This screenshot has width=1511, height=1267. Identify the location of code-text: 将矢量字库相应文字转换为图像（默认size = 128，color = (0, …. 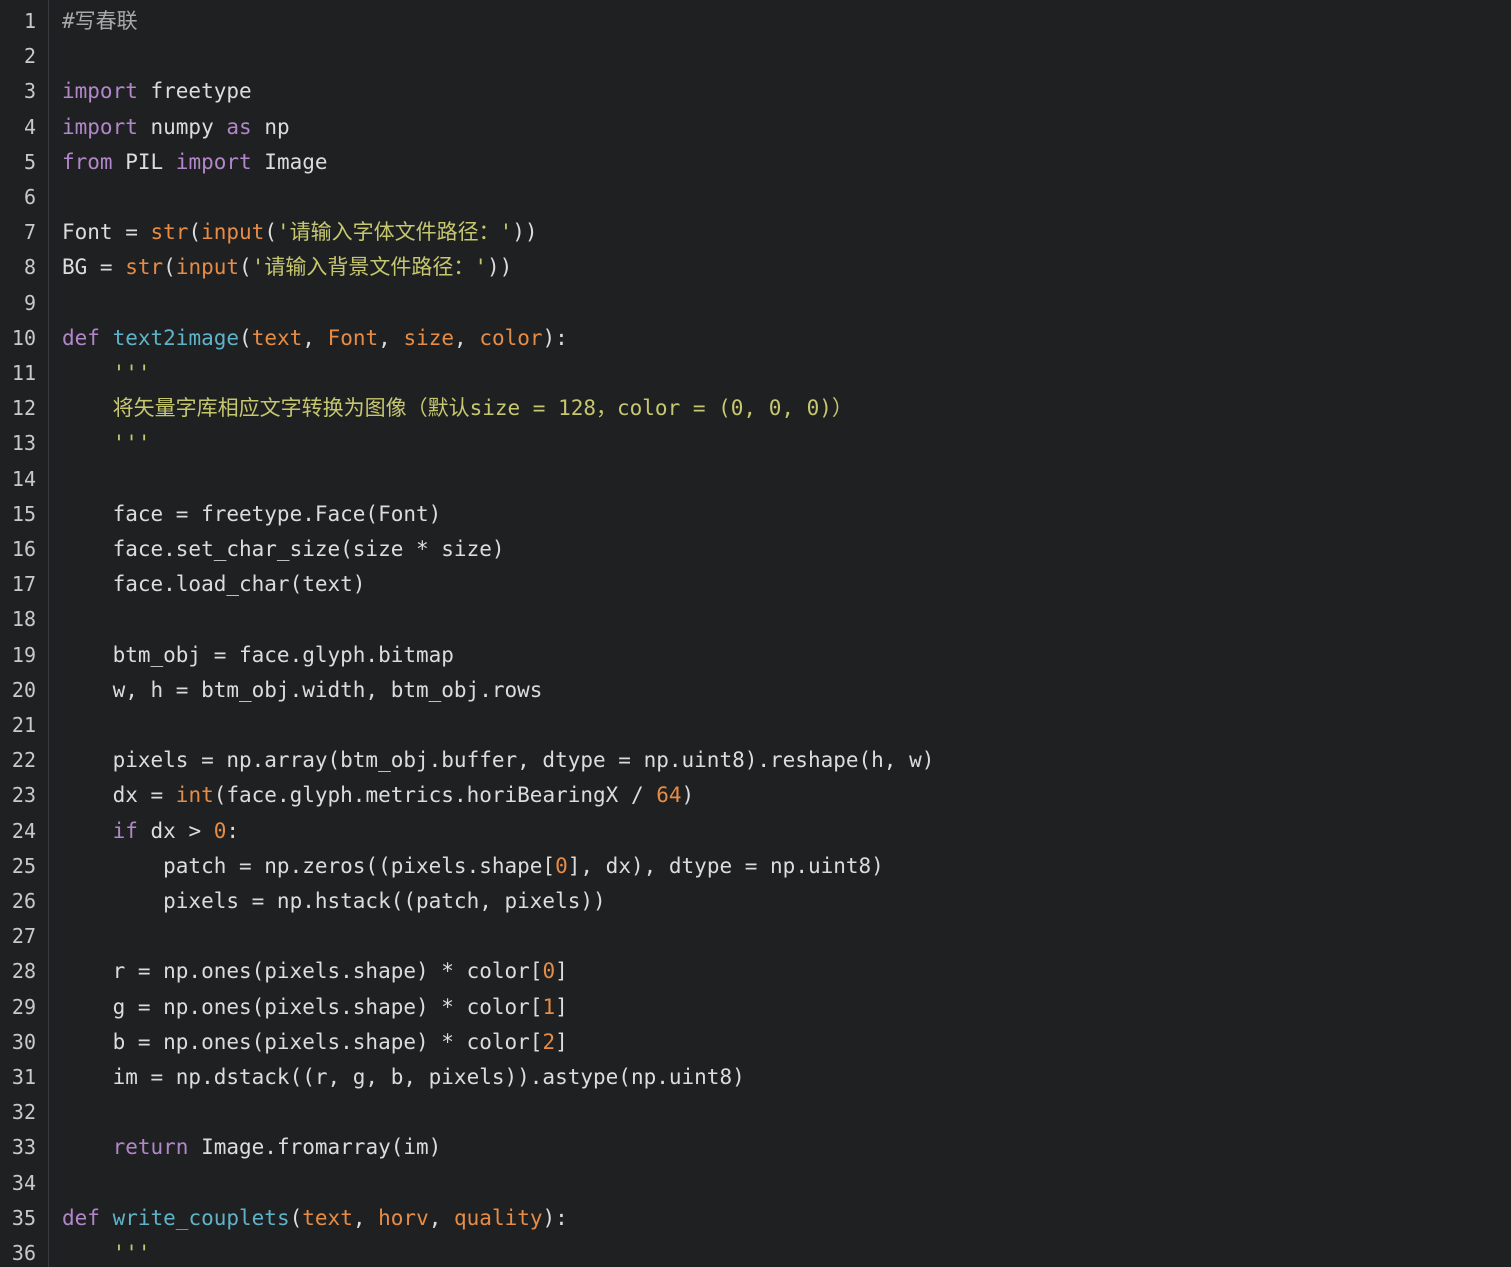
(457, 408).